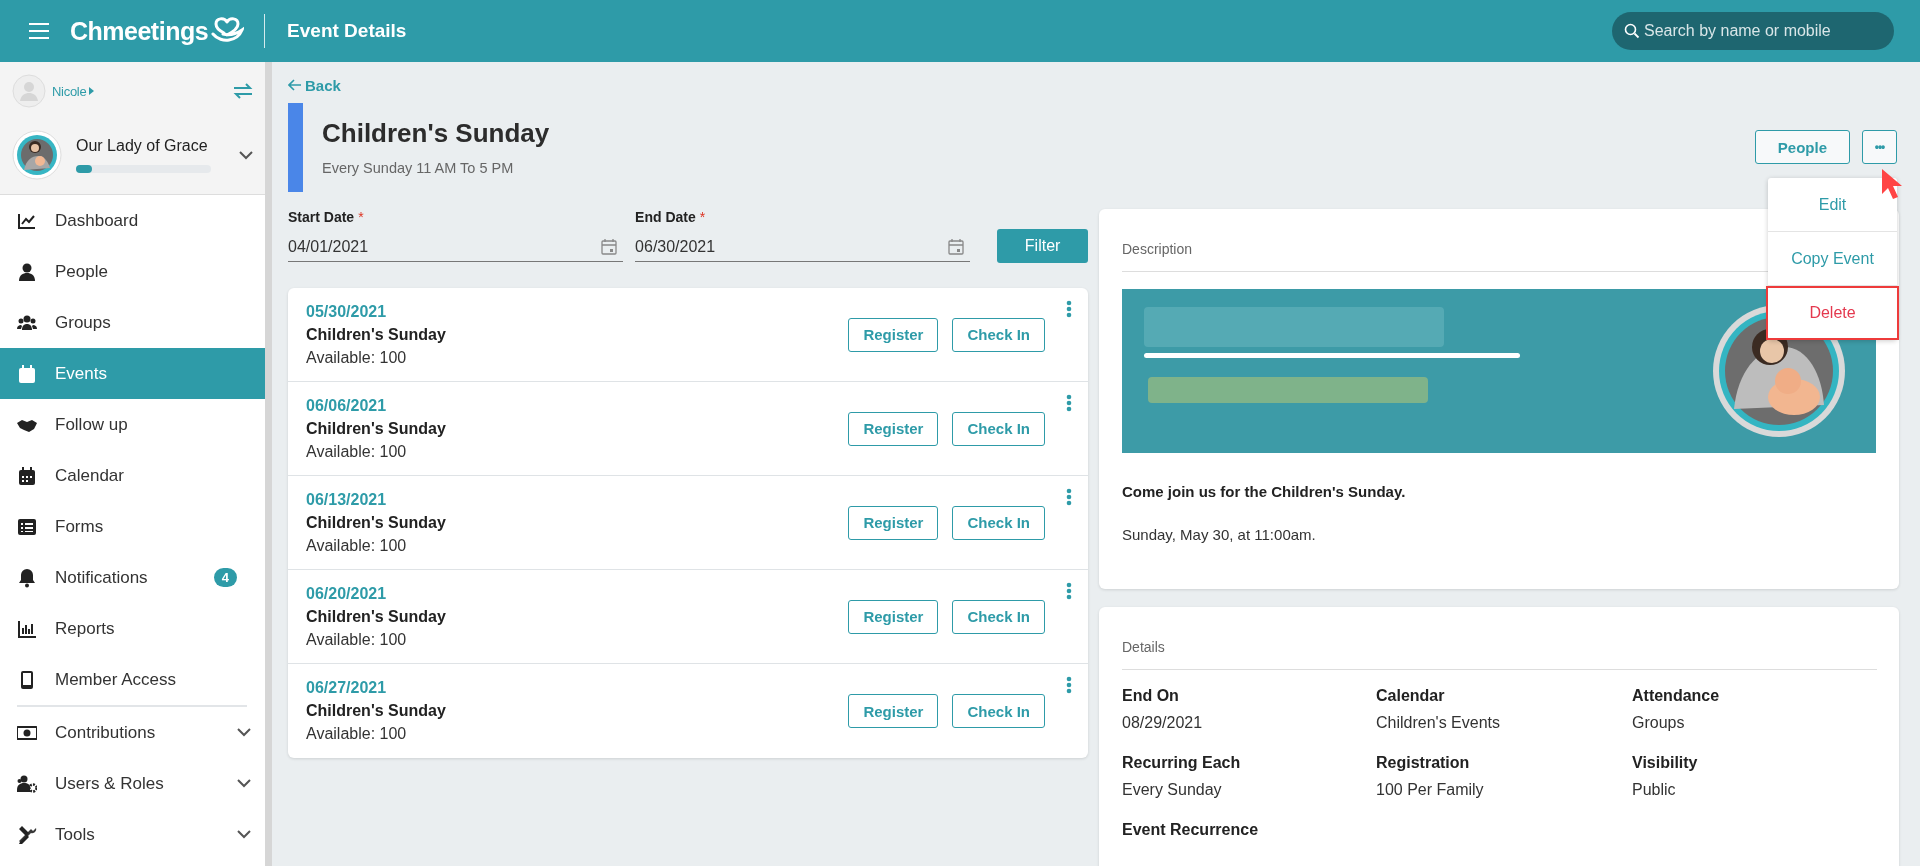 The height and width of the screenshot is (866, 1920). Describe the element at coordinates (1219, 534) in the screenshot. I see `description-text: Sunday, May 30, at 11:00am.` at that location.